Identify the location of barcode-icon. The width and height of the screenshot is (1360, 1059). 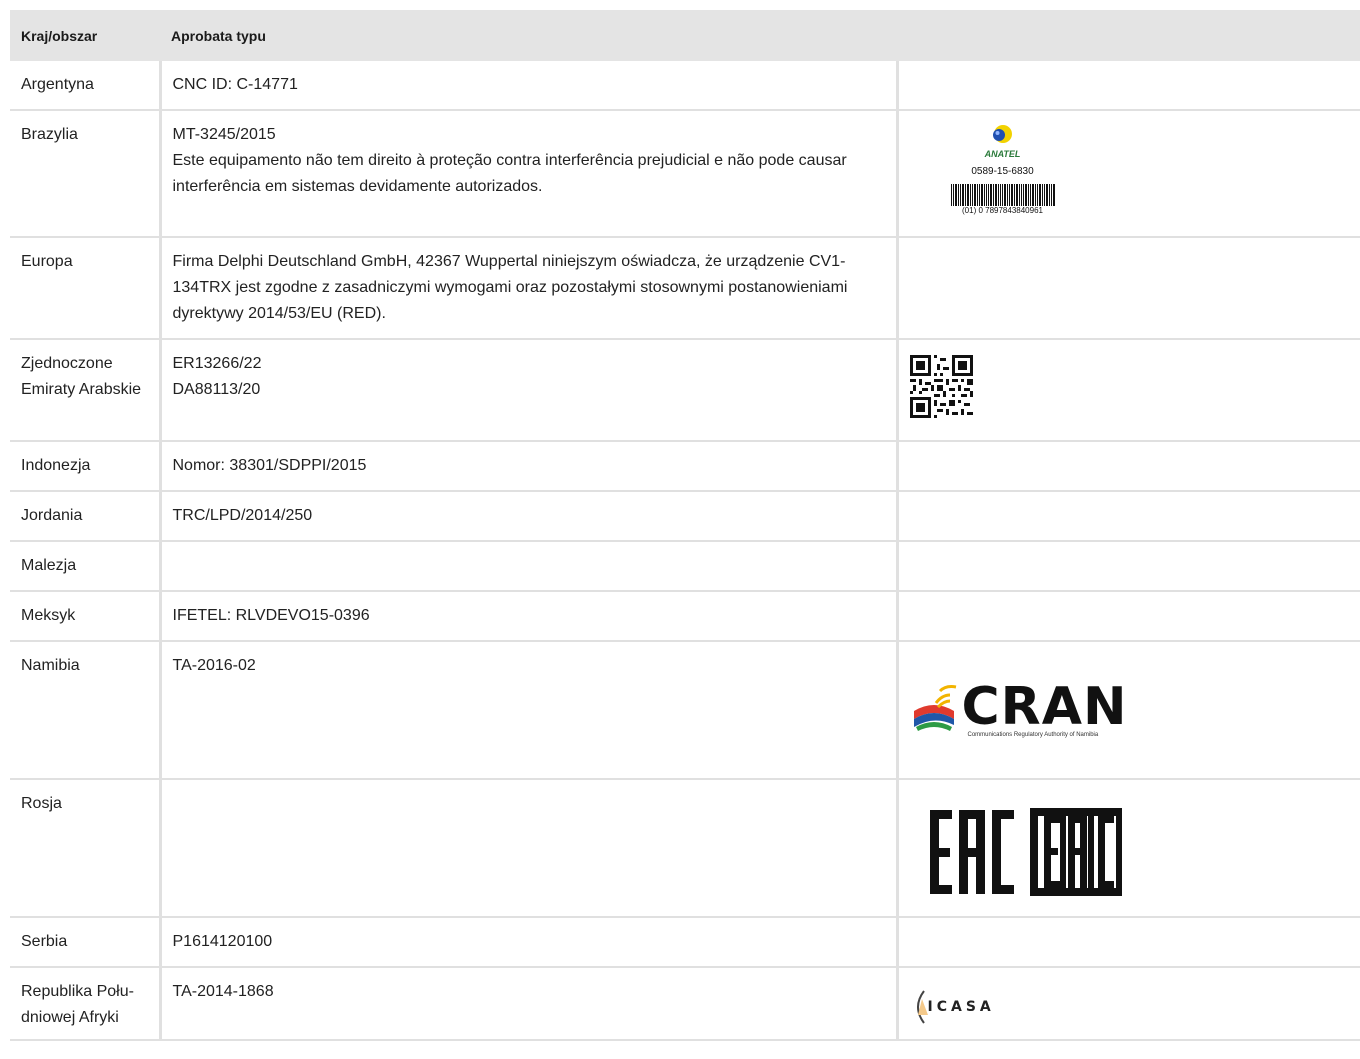
(1002, 195).